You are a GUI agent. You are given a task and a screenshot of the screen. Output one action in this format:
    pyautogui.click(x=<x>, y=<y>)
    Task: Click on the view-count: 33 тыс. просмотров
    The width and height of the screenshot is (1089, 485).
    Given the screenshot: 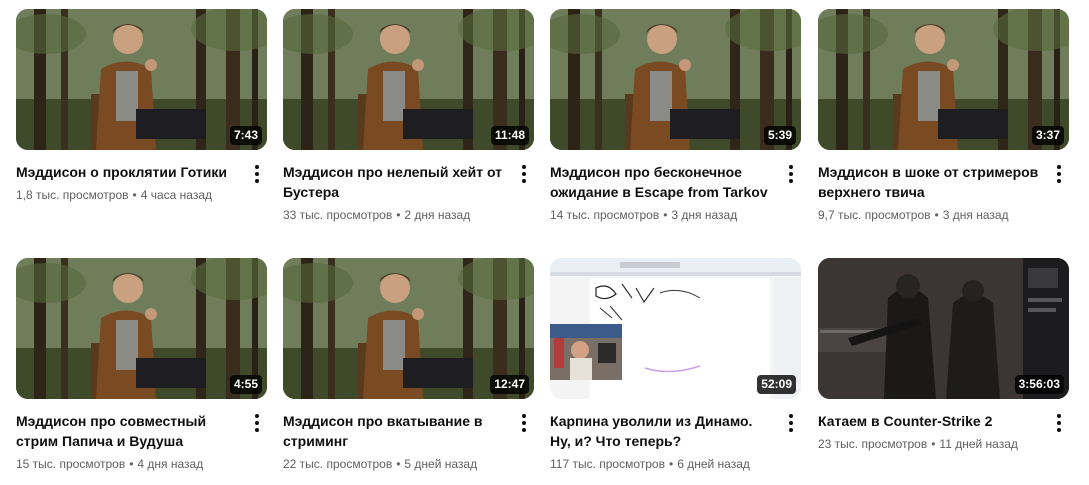 What is the action you would take?
    pyautogui.click(x=338, y=215)
    